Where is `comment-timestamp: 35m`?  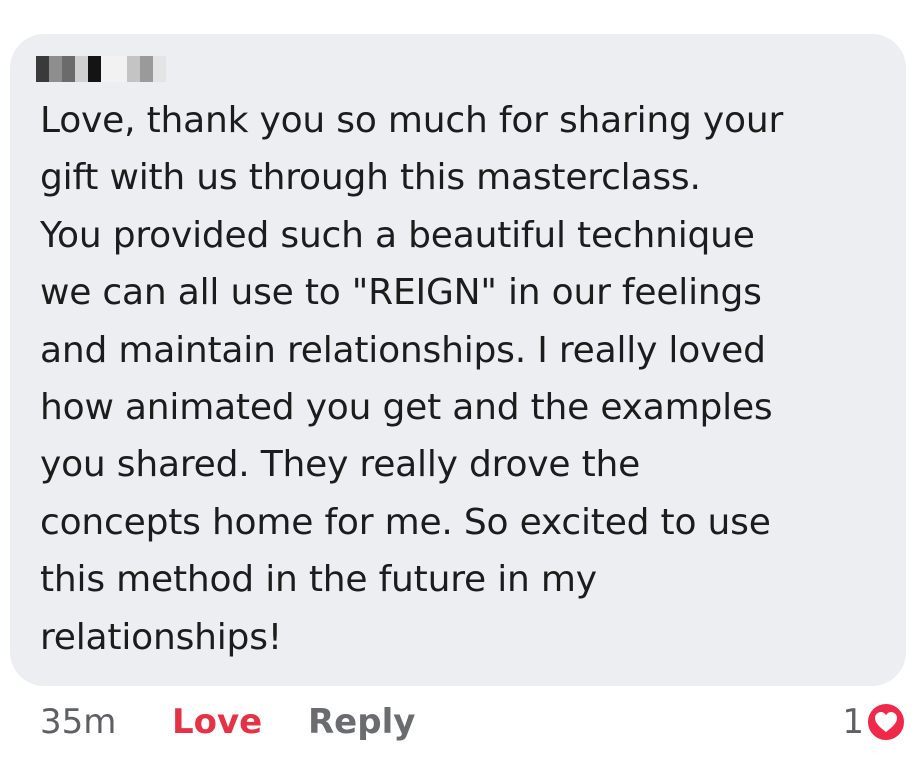
comment-timestamp: 35m is located at coordinates (78, 722).